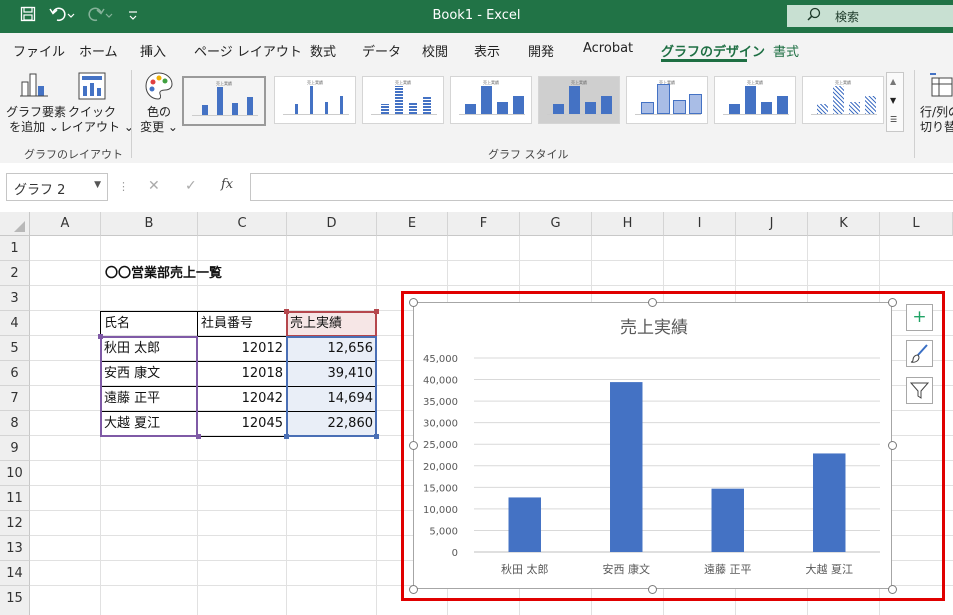 Image resolution: width=953 pixels, height=615 pixels. Describe the element at coordinates (149, 224) in the screenshot. I see `col-header-b: B` at that location.